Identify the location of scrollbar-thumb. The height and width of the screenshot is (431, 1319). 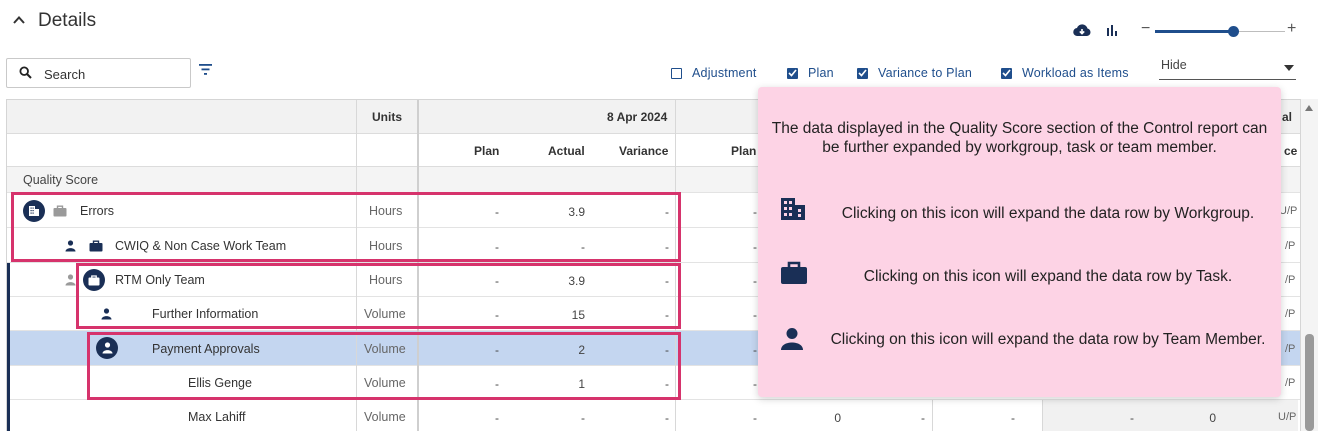
(1309, 382).